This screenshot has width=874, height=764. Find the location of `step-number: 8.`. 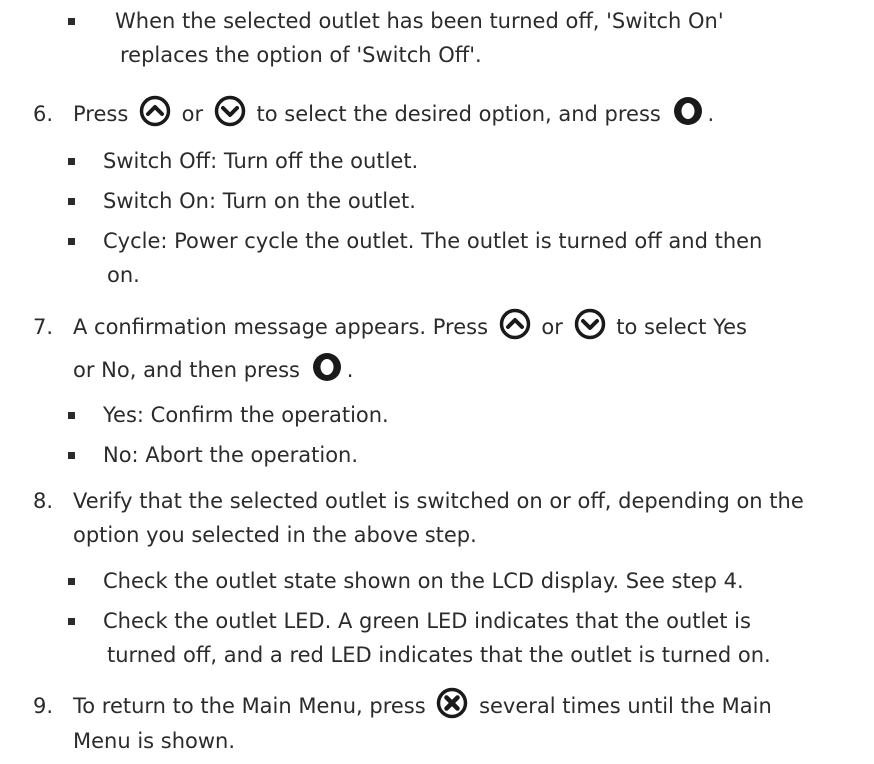

step-number: 8. is located at coordinates (43, 501).